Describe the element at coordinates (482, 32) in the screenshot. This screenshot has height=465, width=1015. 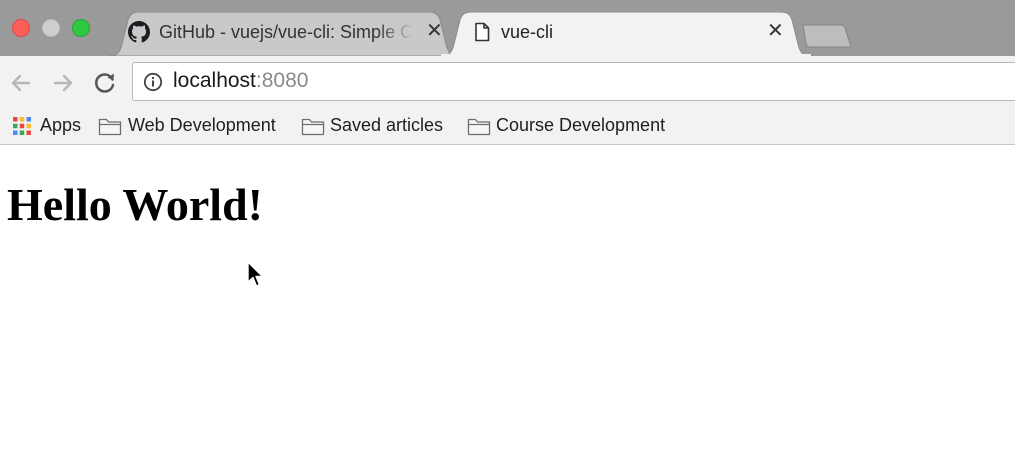
I see `page-icon` at that location.